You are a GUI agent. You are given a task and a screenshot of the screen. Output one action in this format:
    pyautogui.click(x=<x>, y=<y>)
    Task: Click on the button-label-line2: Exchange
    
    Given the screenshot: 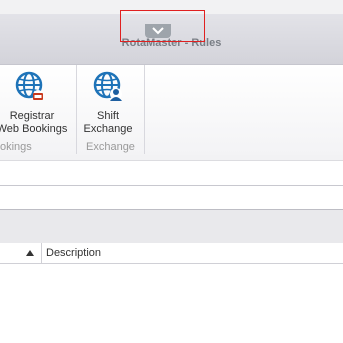 What is the action you would take?
    pyautogui.click(x=108, y=129)
    